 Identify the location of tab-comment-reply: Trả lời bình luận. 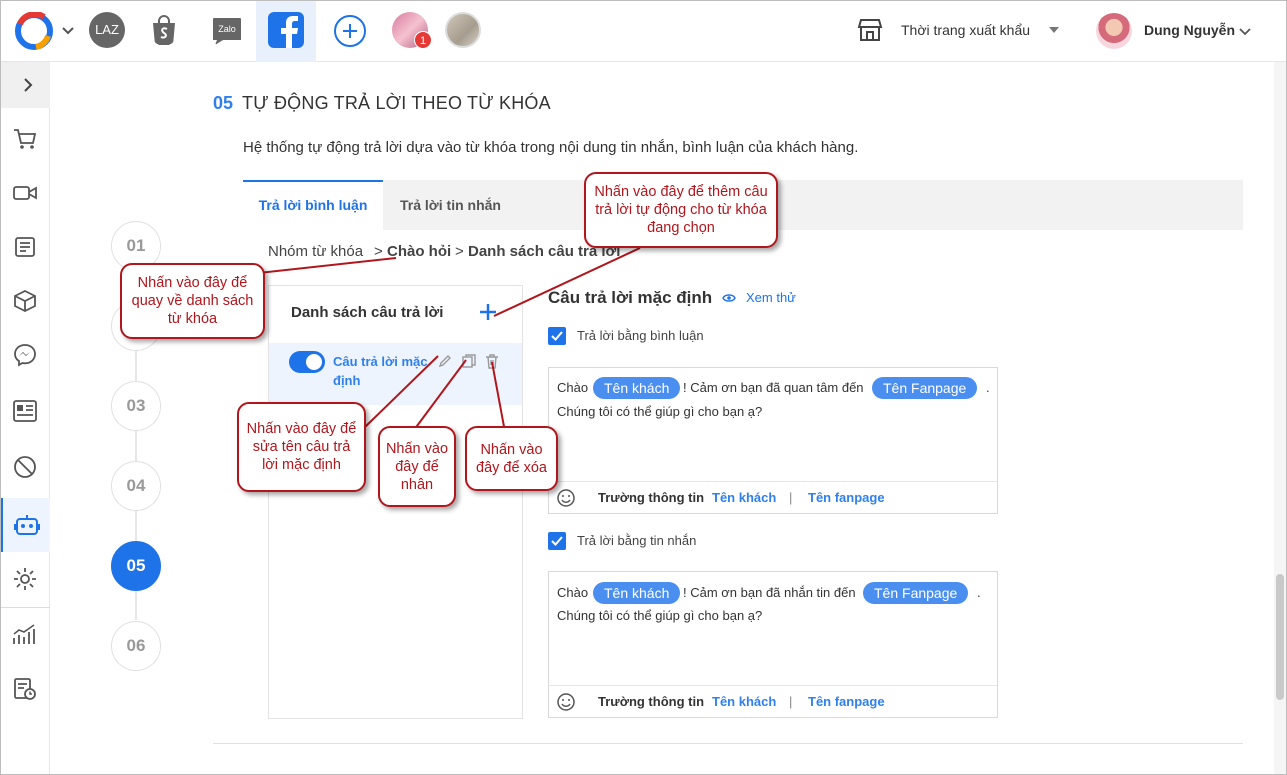
(313, 205).